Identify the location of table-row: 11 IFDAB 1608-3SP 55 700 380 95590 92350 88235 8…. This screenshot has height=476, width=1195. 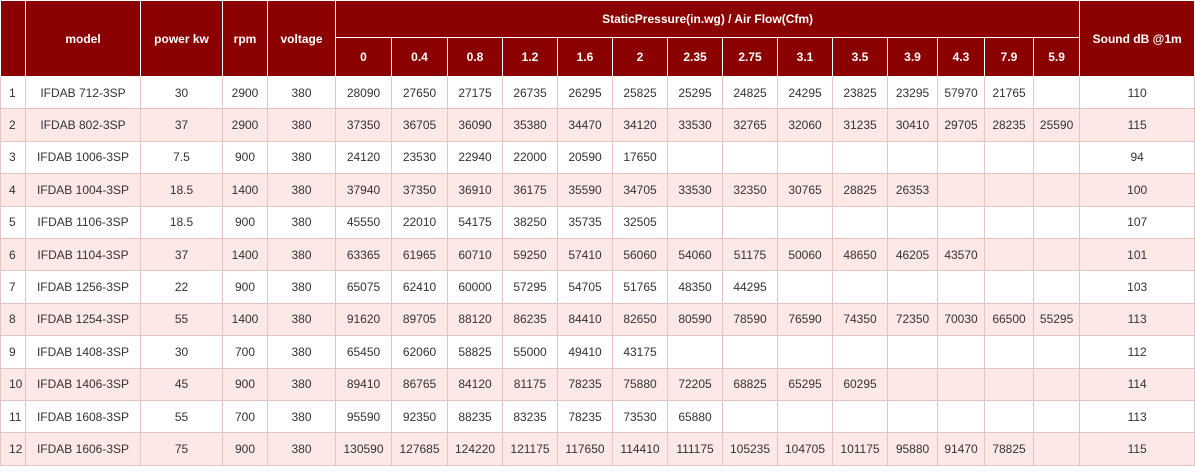
(597, 416).